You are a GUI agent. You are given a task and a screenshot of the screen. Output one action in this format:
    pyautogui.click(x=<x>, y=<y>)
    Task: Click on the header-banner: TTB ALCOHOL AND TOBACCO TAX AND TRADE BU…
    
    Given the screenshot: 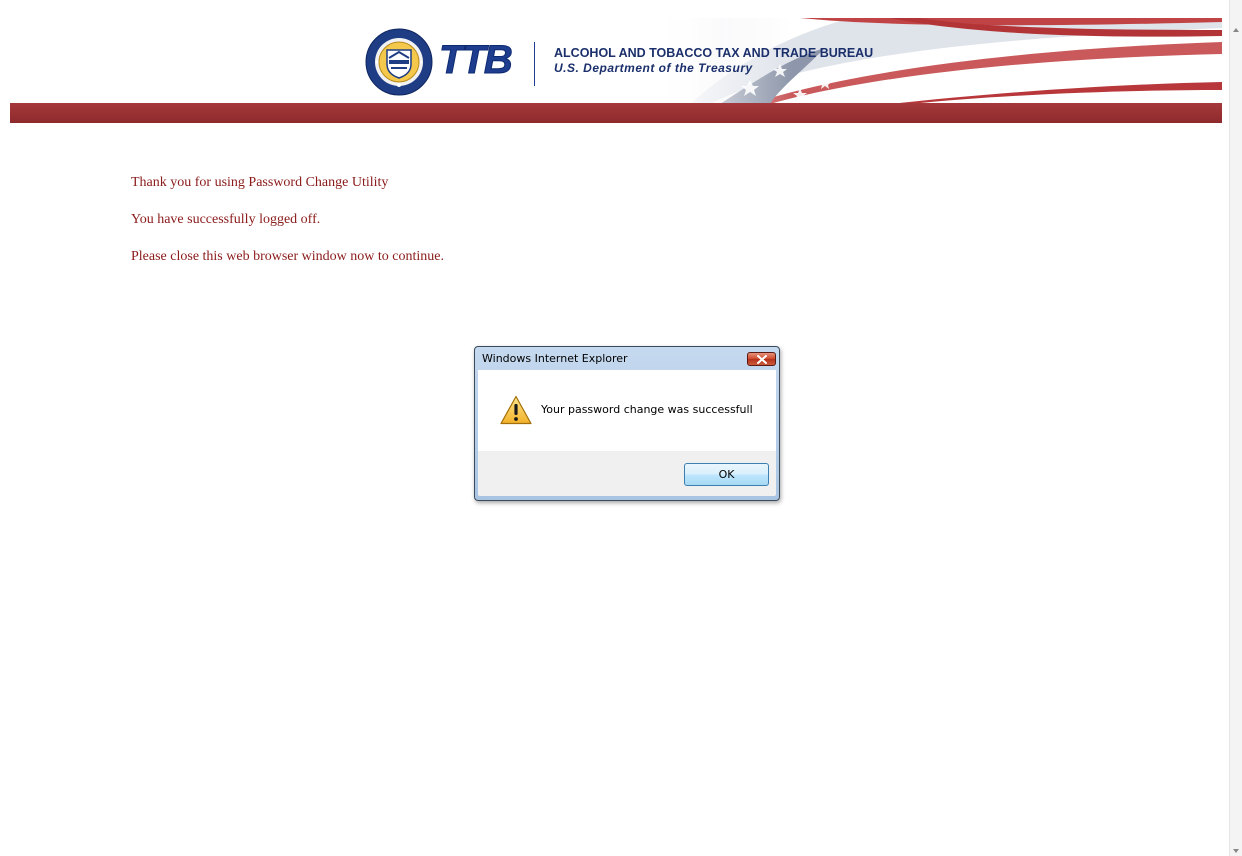 What is the action you would take?
    pyautogui.click(x=616, y=61)
    